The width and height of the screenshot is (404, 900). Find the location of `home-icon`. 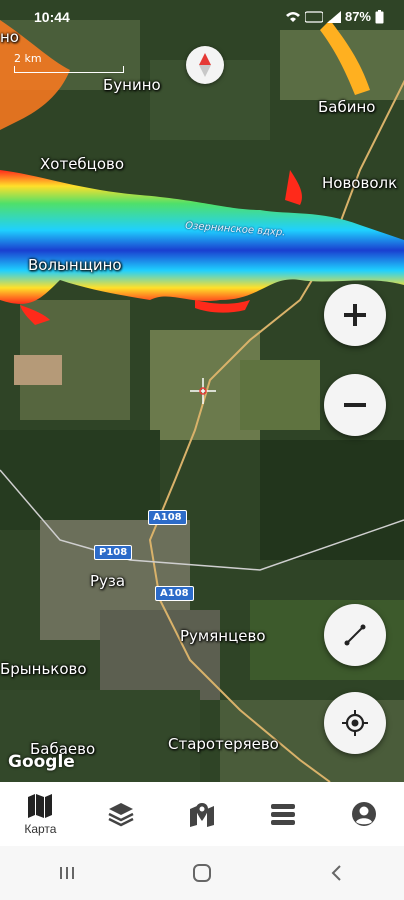

home-icon is located at coordinates (202, 873).